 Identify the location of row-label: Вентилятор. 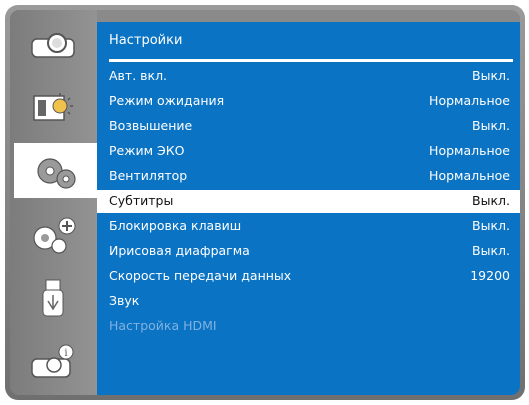
(148, 175).